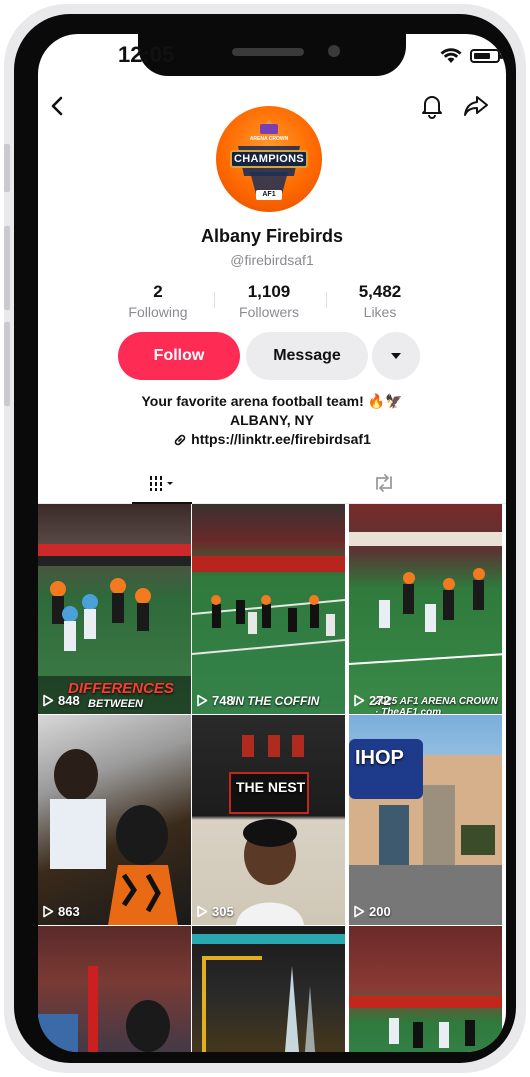  I want to click on chevron-left-icon, so click(57, 106).